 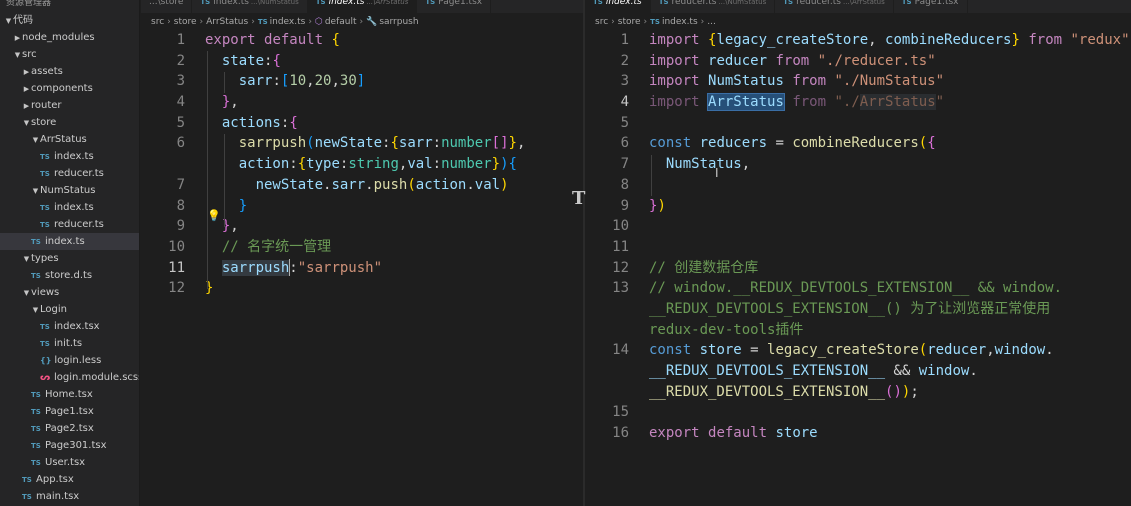 I want to click on code-token: default, so click(x=294, y=40).